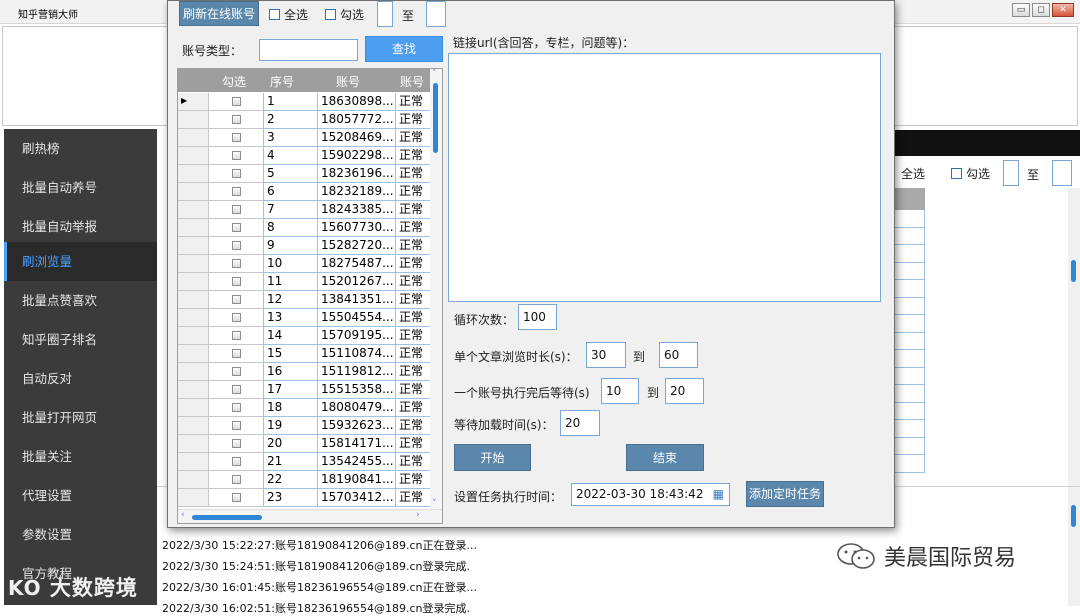 The image size is (1080, 616). Describe the element at coordinates (305, 444) in the screenshot. I see `table-row: 20 15814171... 正常` at that location.